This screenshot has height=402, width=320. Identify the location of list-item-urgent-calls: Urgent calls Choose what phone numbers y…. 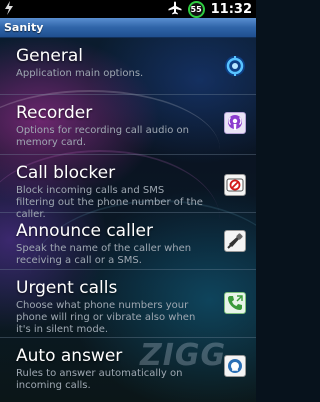
(128, 304).